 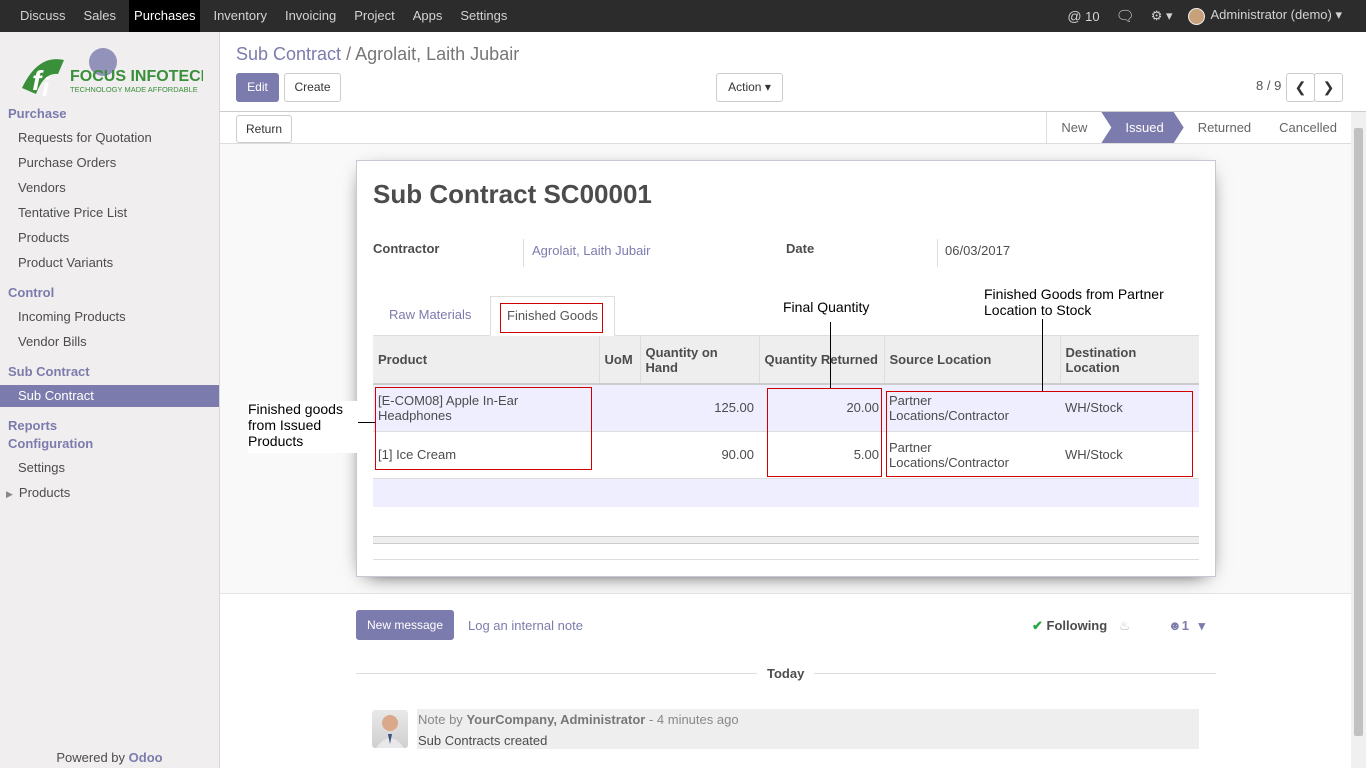 What do you see at coordinates (257, 87) in the screenshot?
I see `edit-button: Edit` at bounding box center [257, 87].